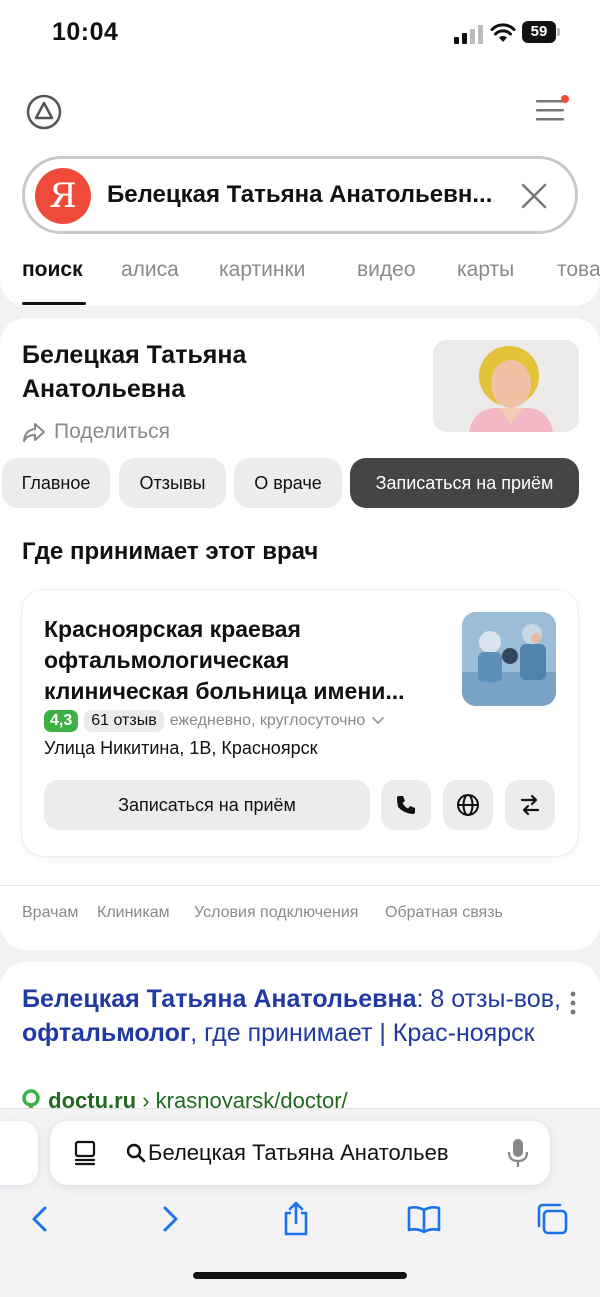 The image size is (600, 1297). What do you see at coordinates (444, 913) in the screenshot?
I see `footer-link-feedback: Обратная связь` at bounding box center [444, 913].